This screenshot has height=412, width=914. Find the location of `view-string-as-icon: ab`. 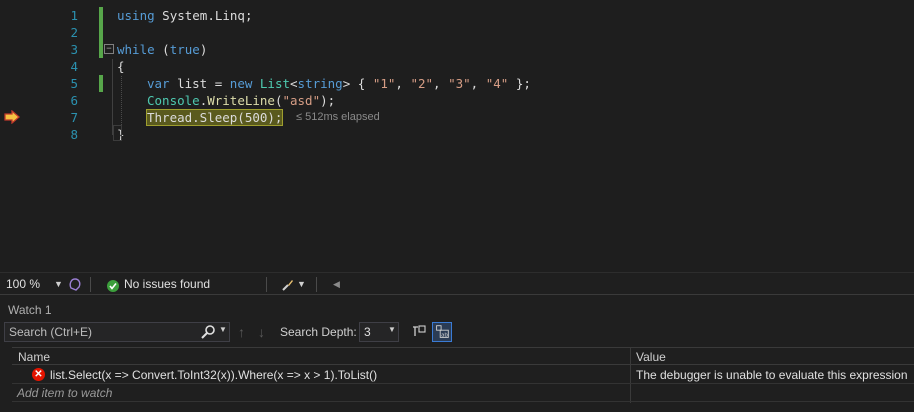

view-string-as-icon: ab is located at coordinates (442, 332).